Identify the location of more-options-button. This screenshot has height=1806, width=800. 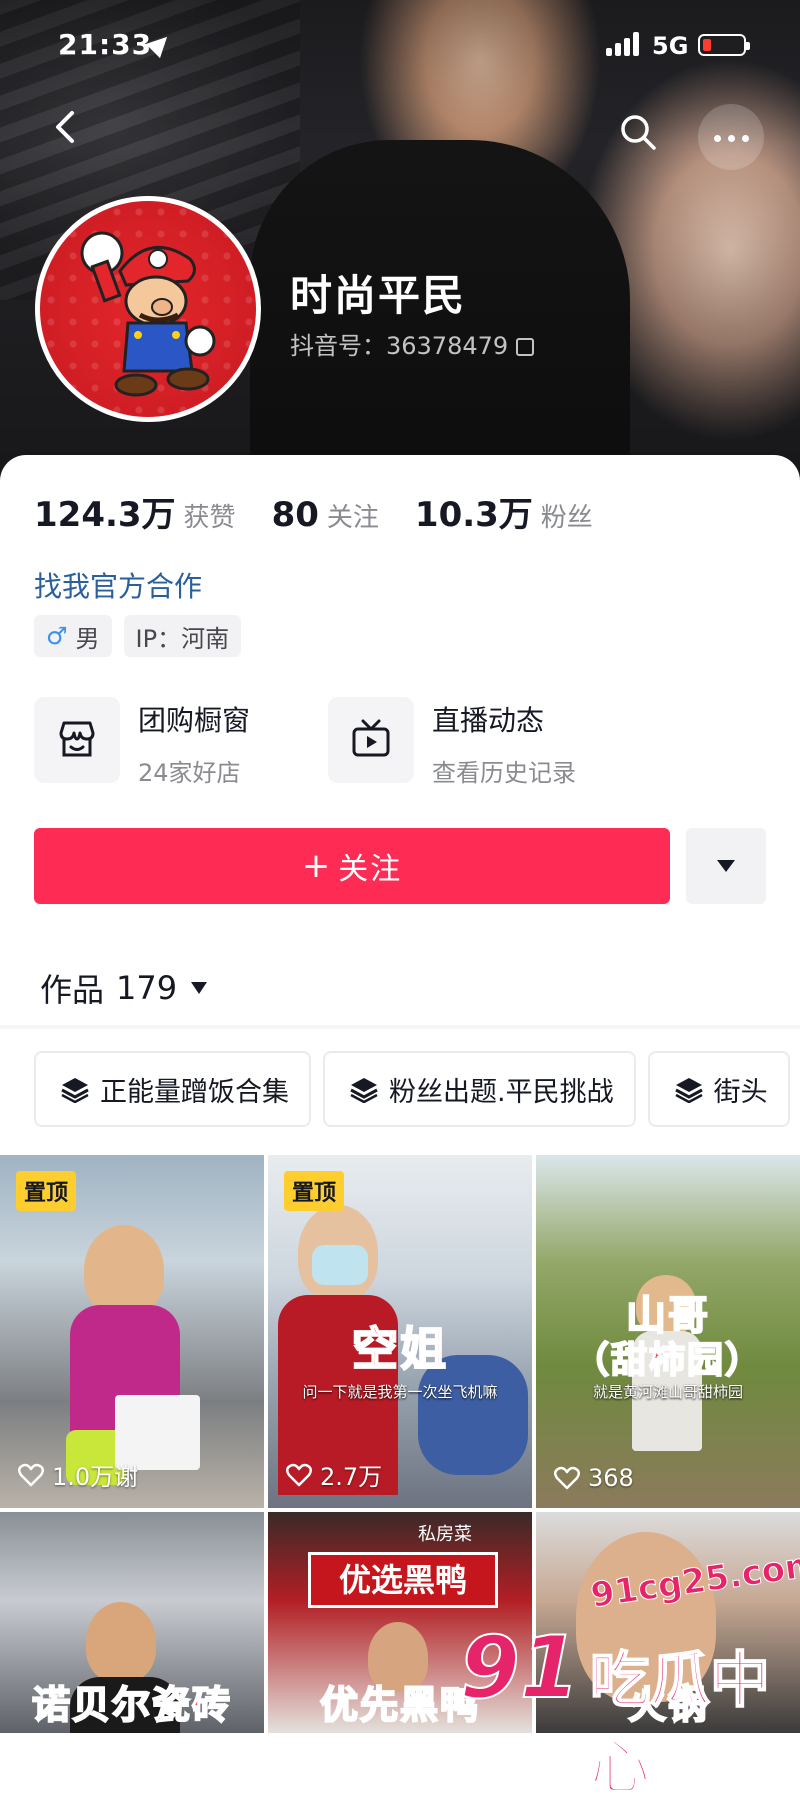
(731, 137).